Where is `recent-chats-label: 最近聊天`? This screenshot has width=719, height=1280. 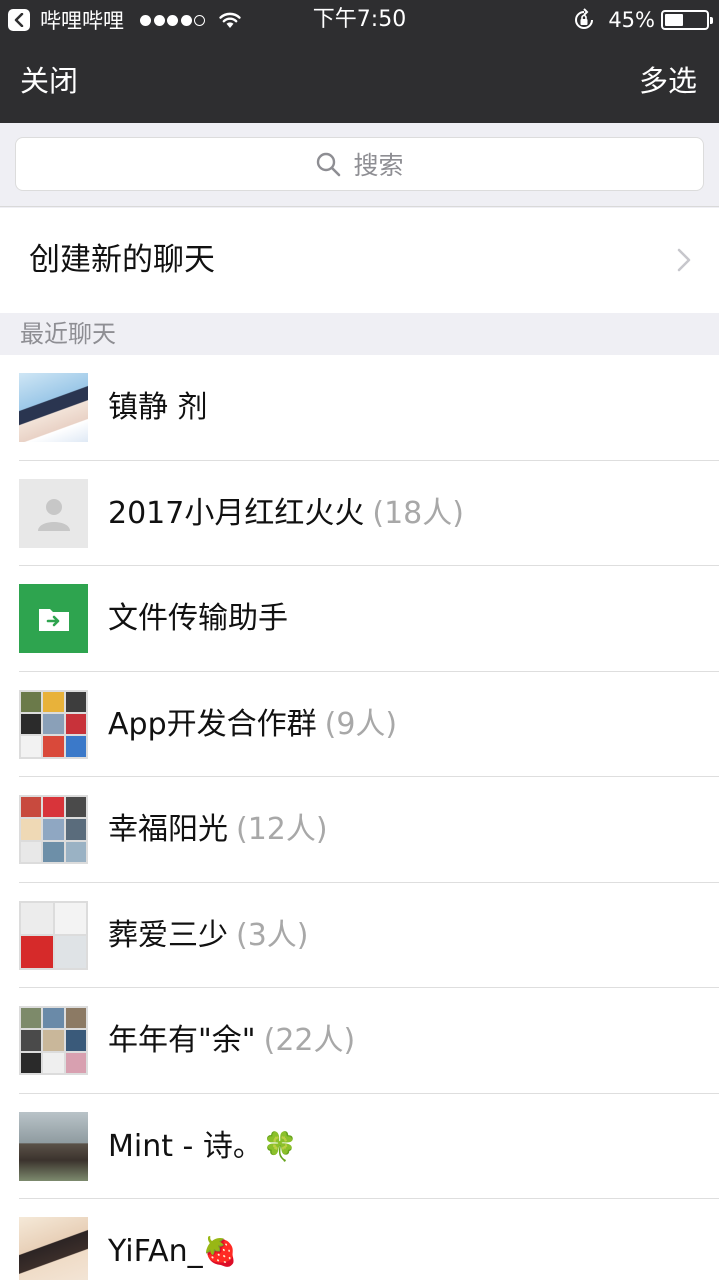
recent-chats-label: 最近聊天 is located at coordinates (68, 334).